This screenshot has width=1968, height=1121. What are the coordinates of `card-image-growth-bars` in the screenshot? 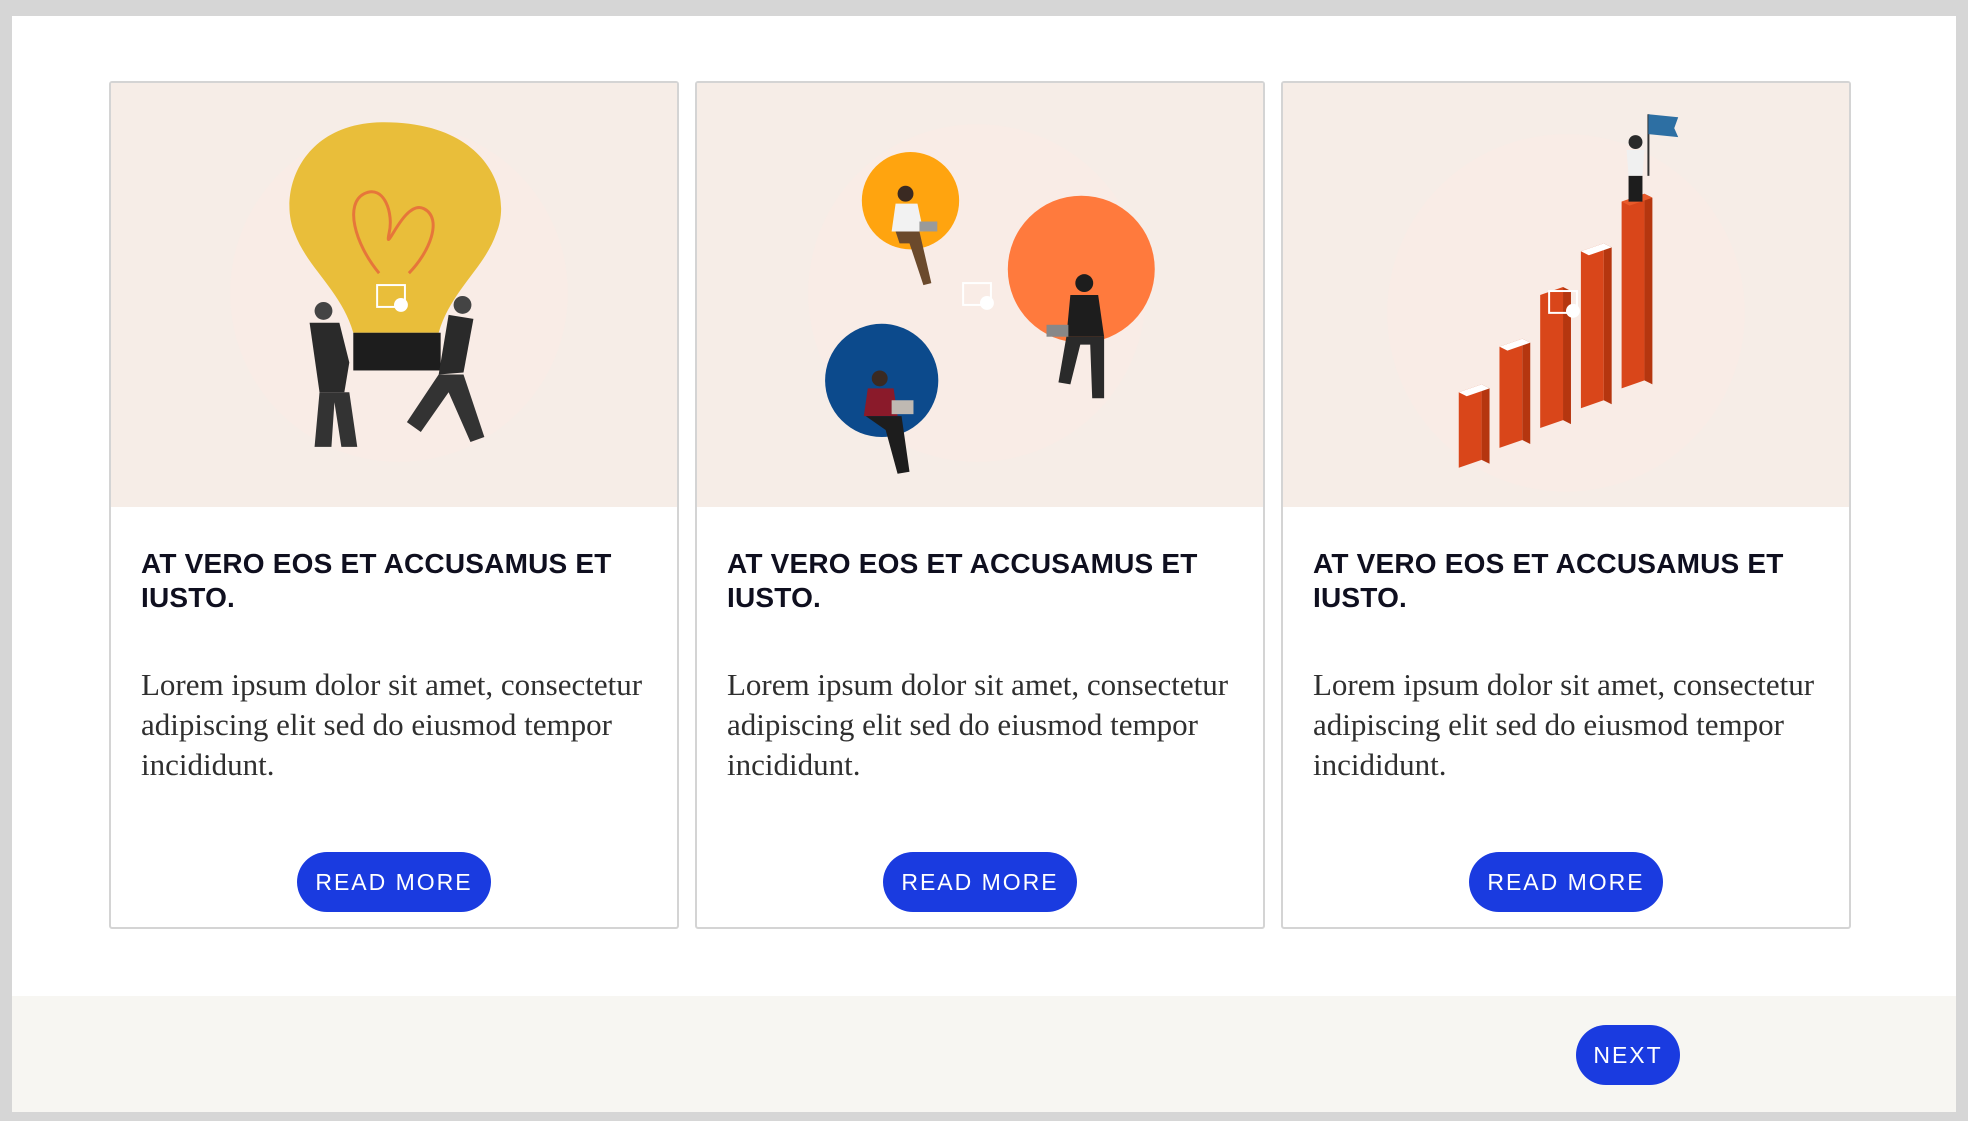 It's located at (1566, 295).